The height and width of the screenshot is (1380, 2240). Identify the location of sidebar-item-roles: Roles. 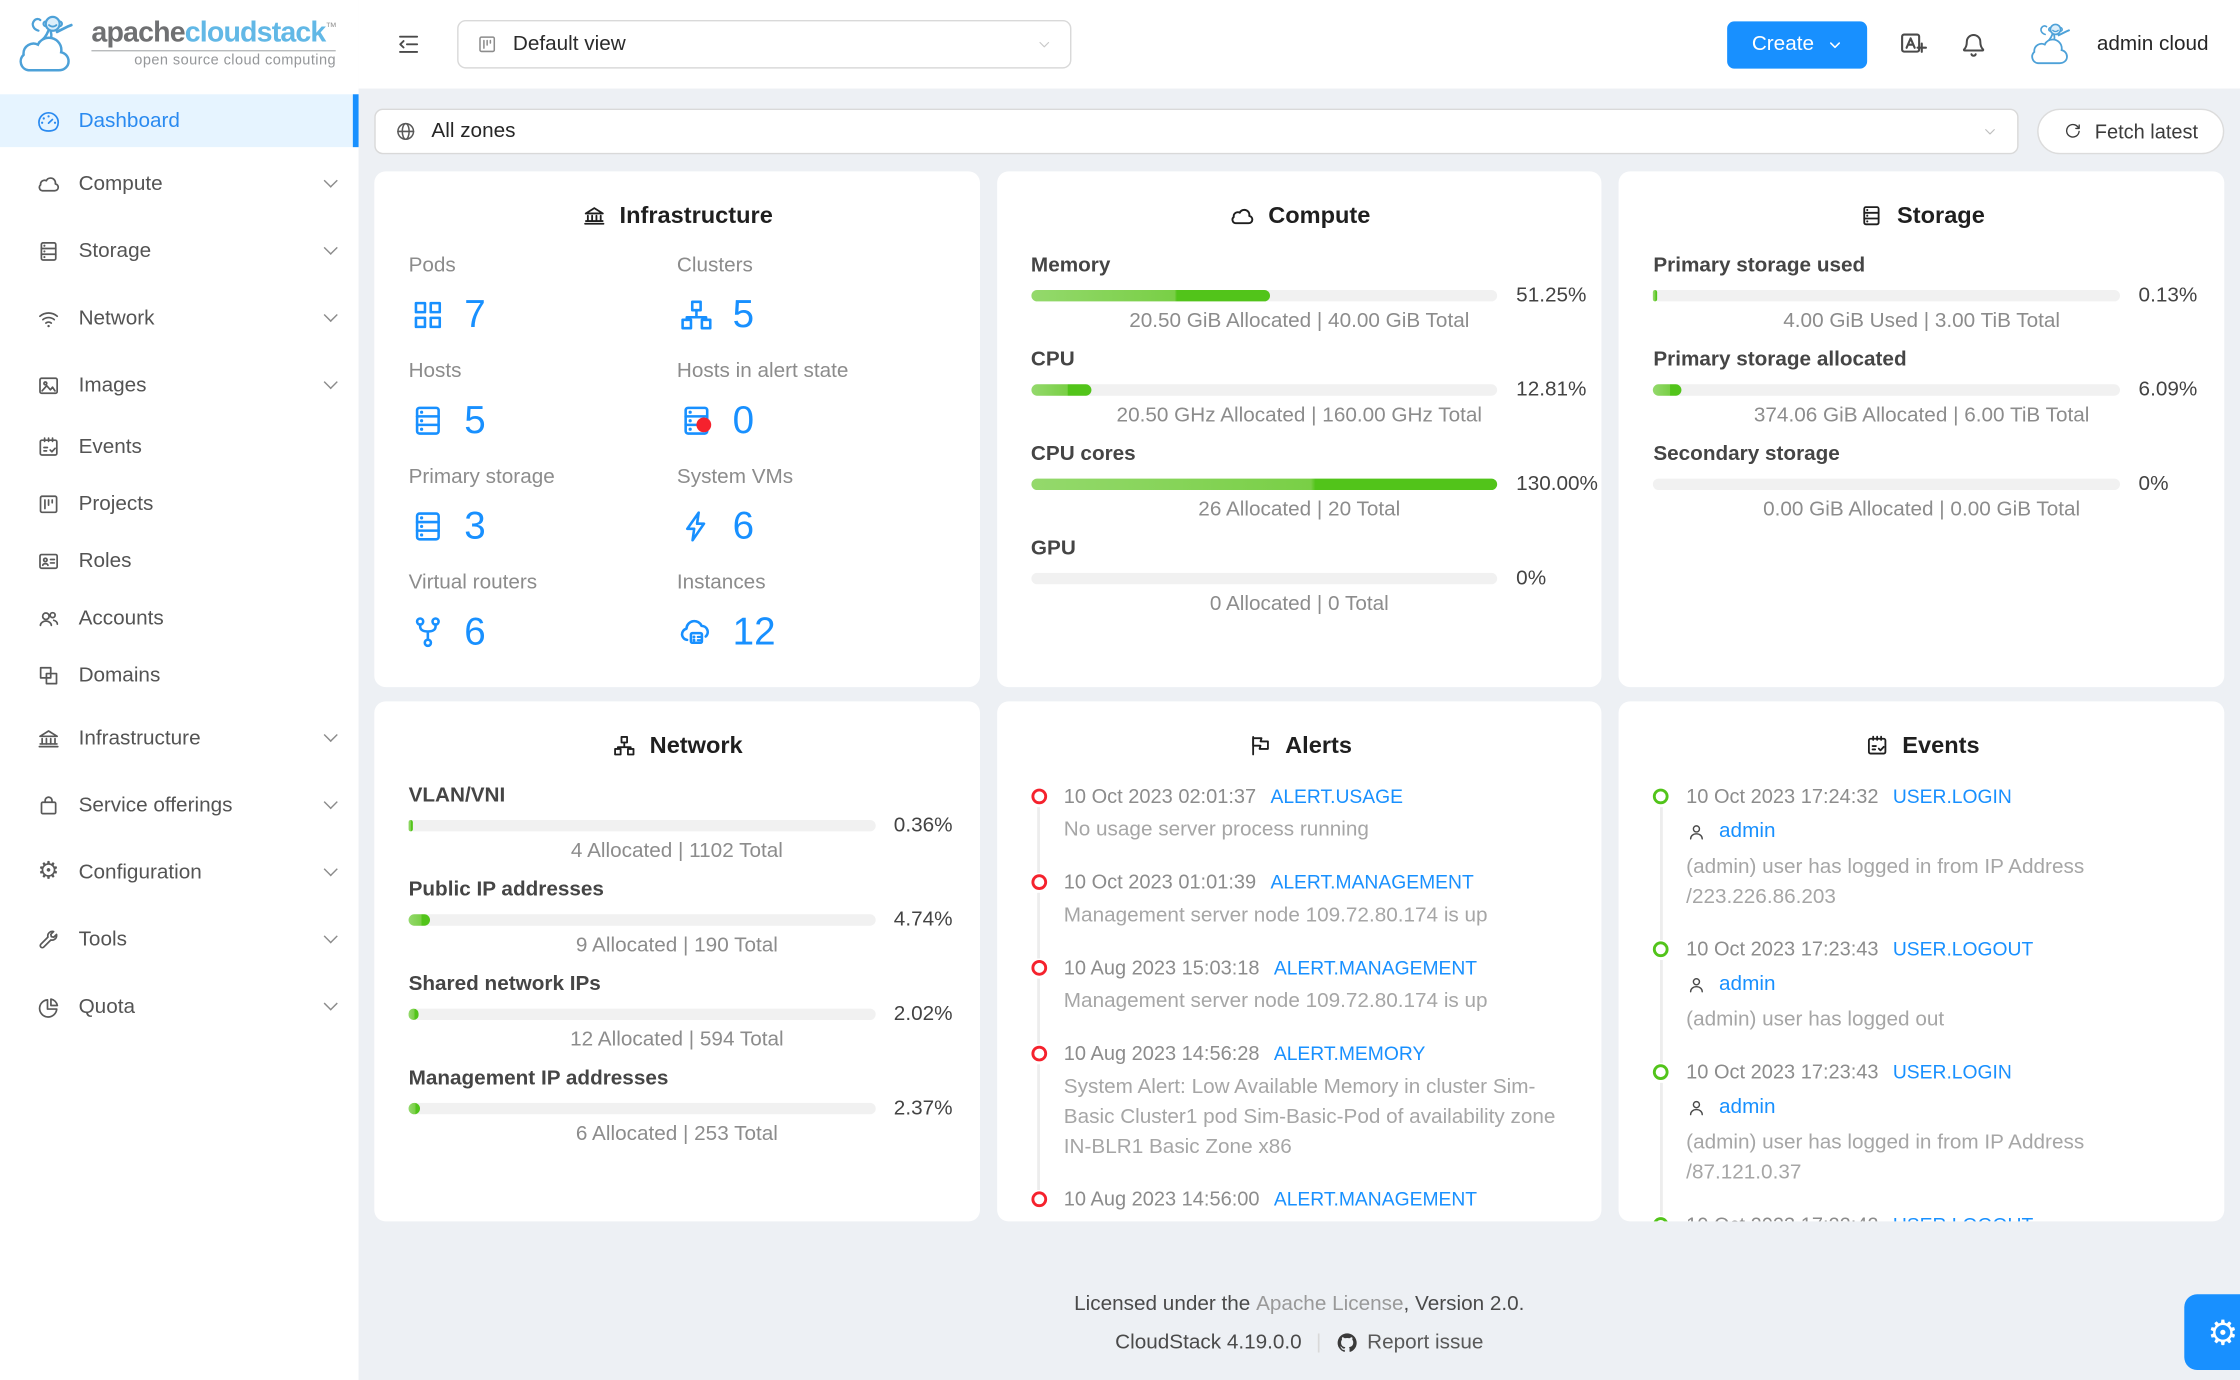
(179, 561).